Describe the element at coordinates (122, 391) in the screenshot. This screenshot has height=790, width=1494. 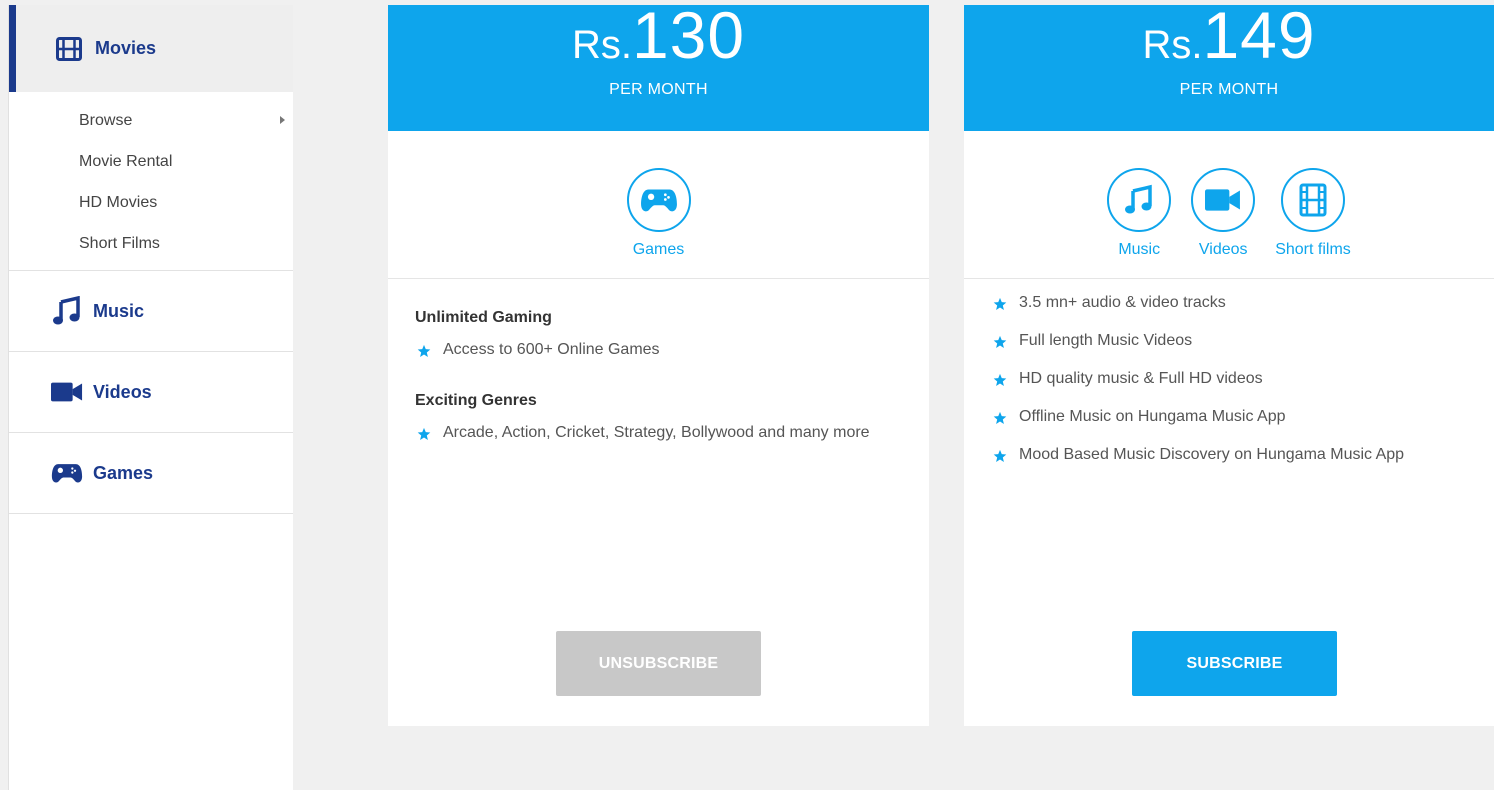
I see `sidebar-item-label: Videos` at that location.